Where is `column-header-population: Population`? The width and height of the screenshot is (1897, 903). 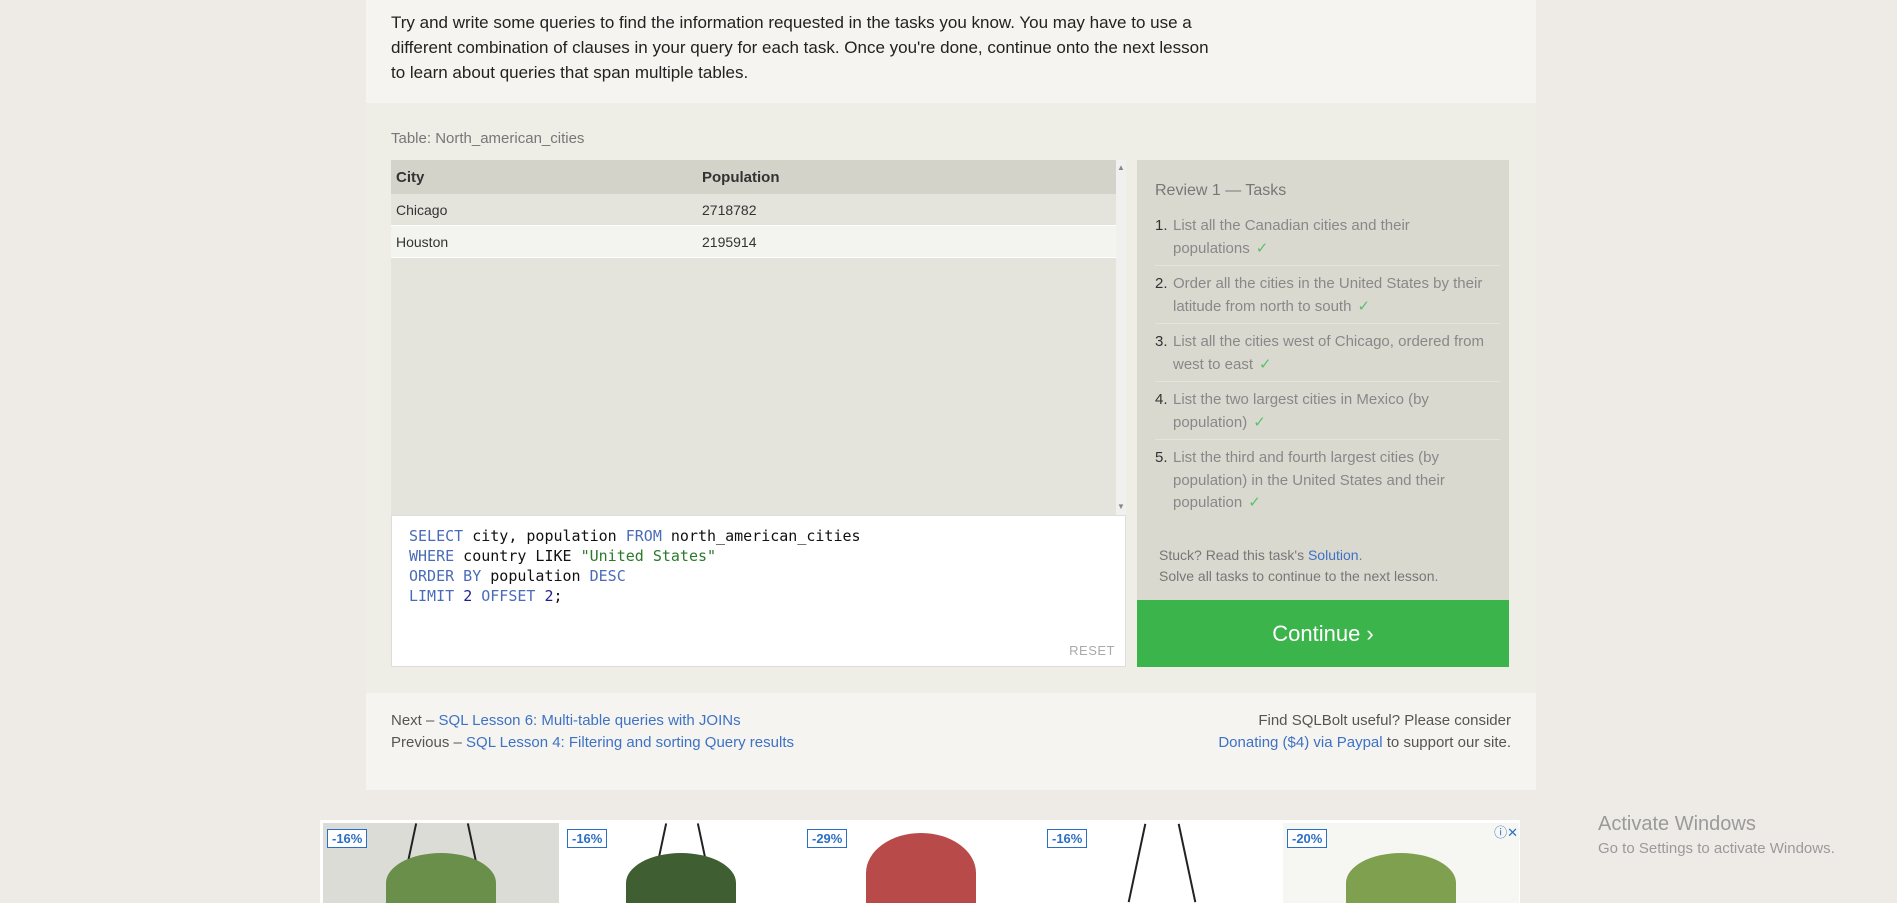
column-header-population: Population is located at coordinates (906, 177).